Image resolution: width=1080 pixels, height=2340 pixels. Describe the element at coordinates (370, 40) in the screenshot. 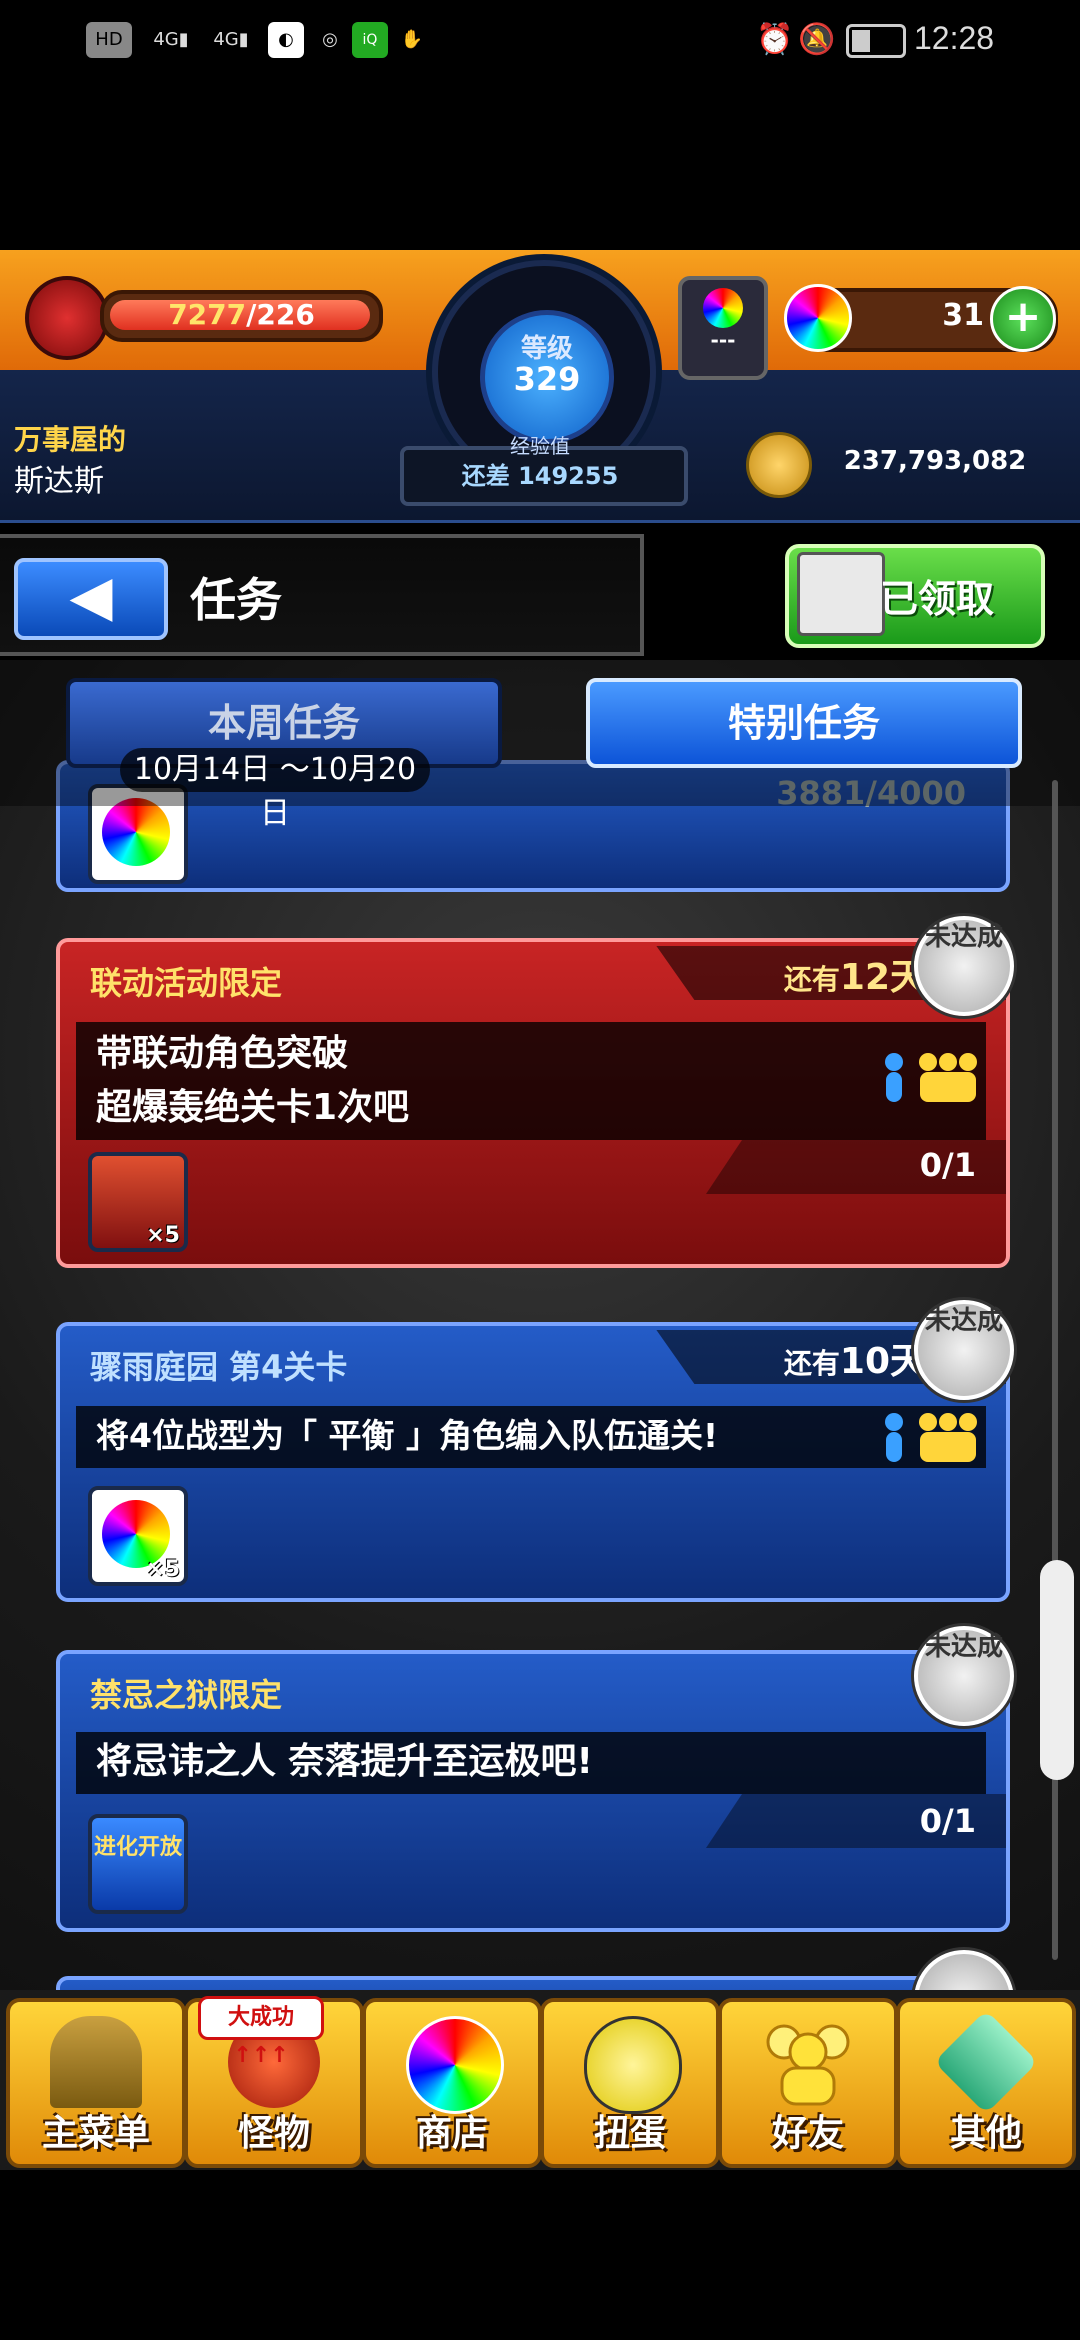

I see `iqiyi-icon: iQ` at that location.